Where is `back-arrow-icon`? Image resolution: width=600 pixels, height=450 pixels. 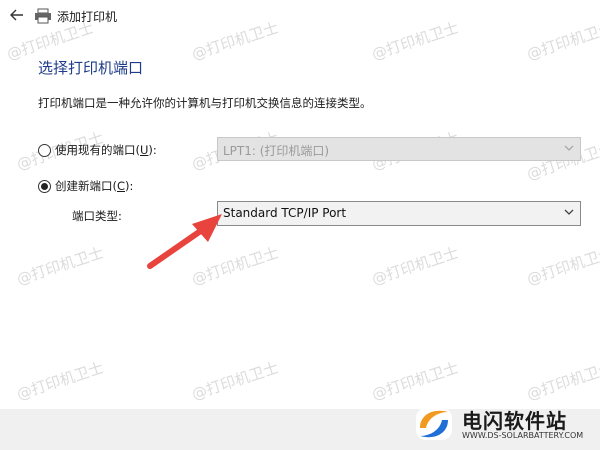 back-arrow-icon is located at coordinates (17, 15).